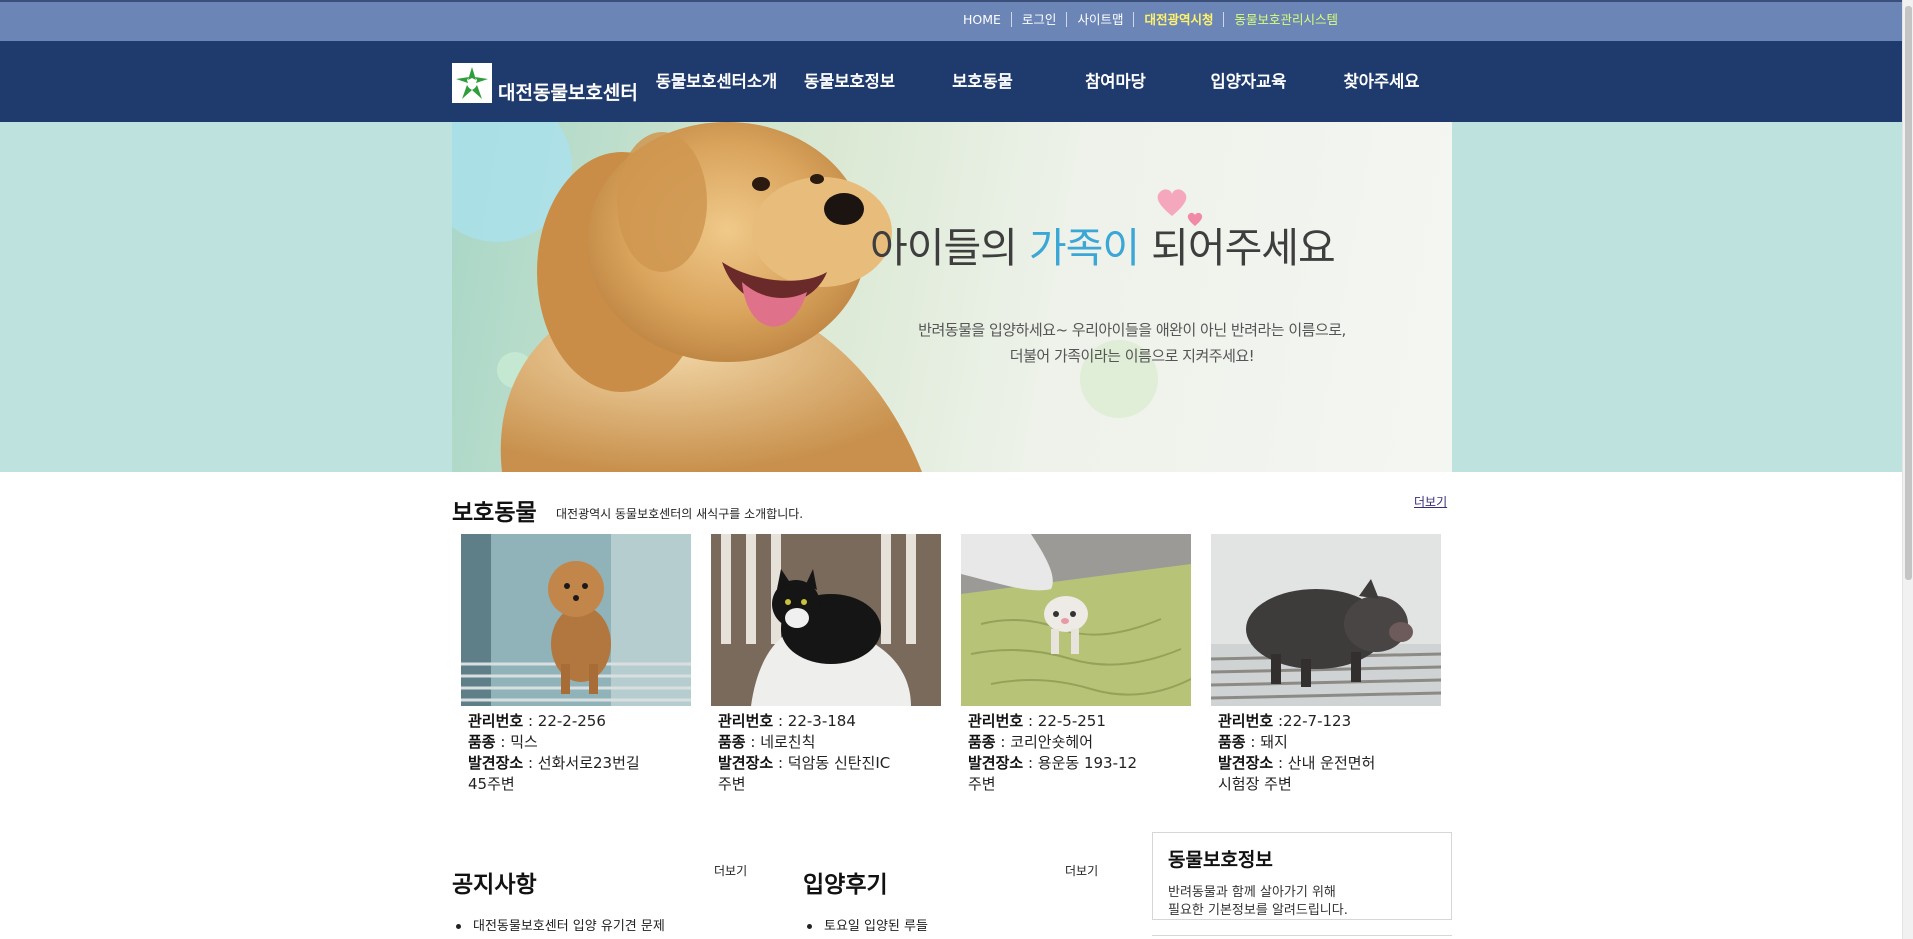 The height and width of the screenshot is (939, 1913). I want to click on notice-list-item: 대전동물보호센터 입양 유기견 문제, so click(560, 924).